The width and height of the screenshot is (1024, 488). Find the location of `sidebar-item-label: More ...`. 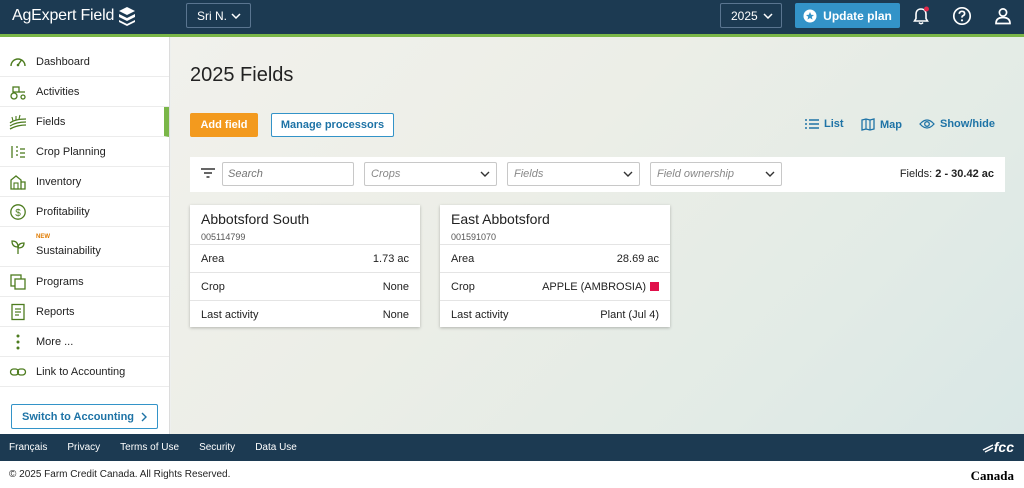

sidebar-item-label: More ... is located at coordinates (55, 341).